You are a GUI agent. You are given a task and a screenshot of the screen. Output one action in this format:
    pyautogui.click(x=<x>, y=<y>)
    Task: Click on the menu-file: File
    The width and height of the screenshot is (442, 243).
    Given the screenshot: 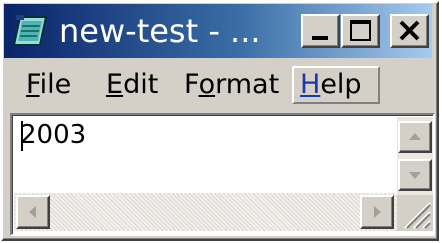 What is the action you would take?
    pyautogui.click(x=48, y=85)
    